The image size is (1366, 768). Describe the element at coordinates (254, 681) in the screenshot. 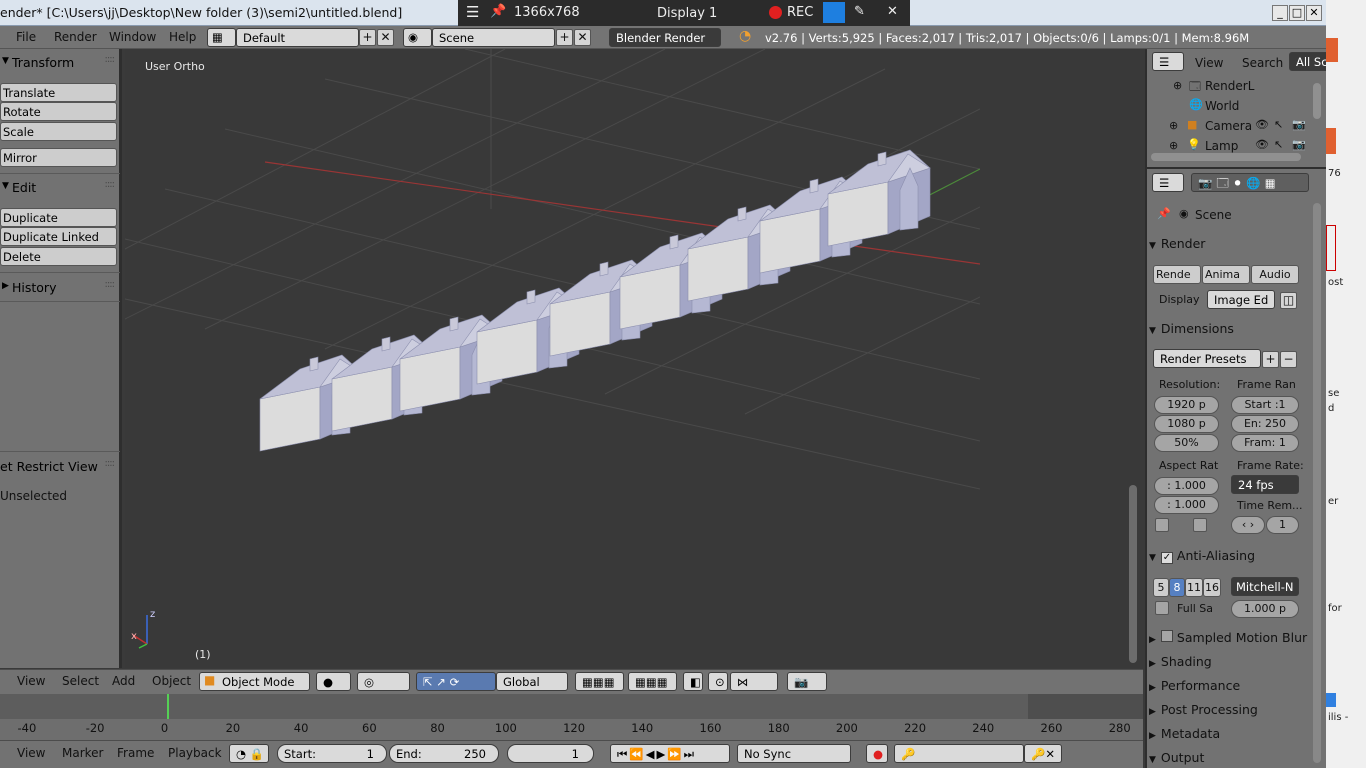

I see `mode-selector: Object Mode` at that location.